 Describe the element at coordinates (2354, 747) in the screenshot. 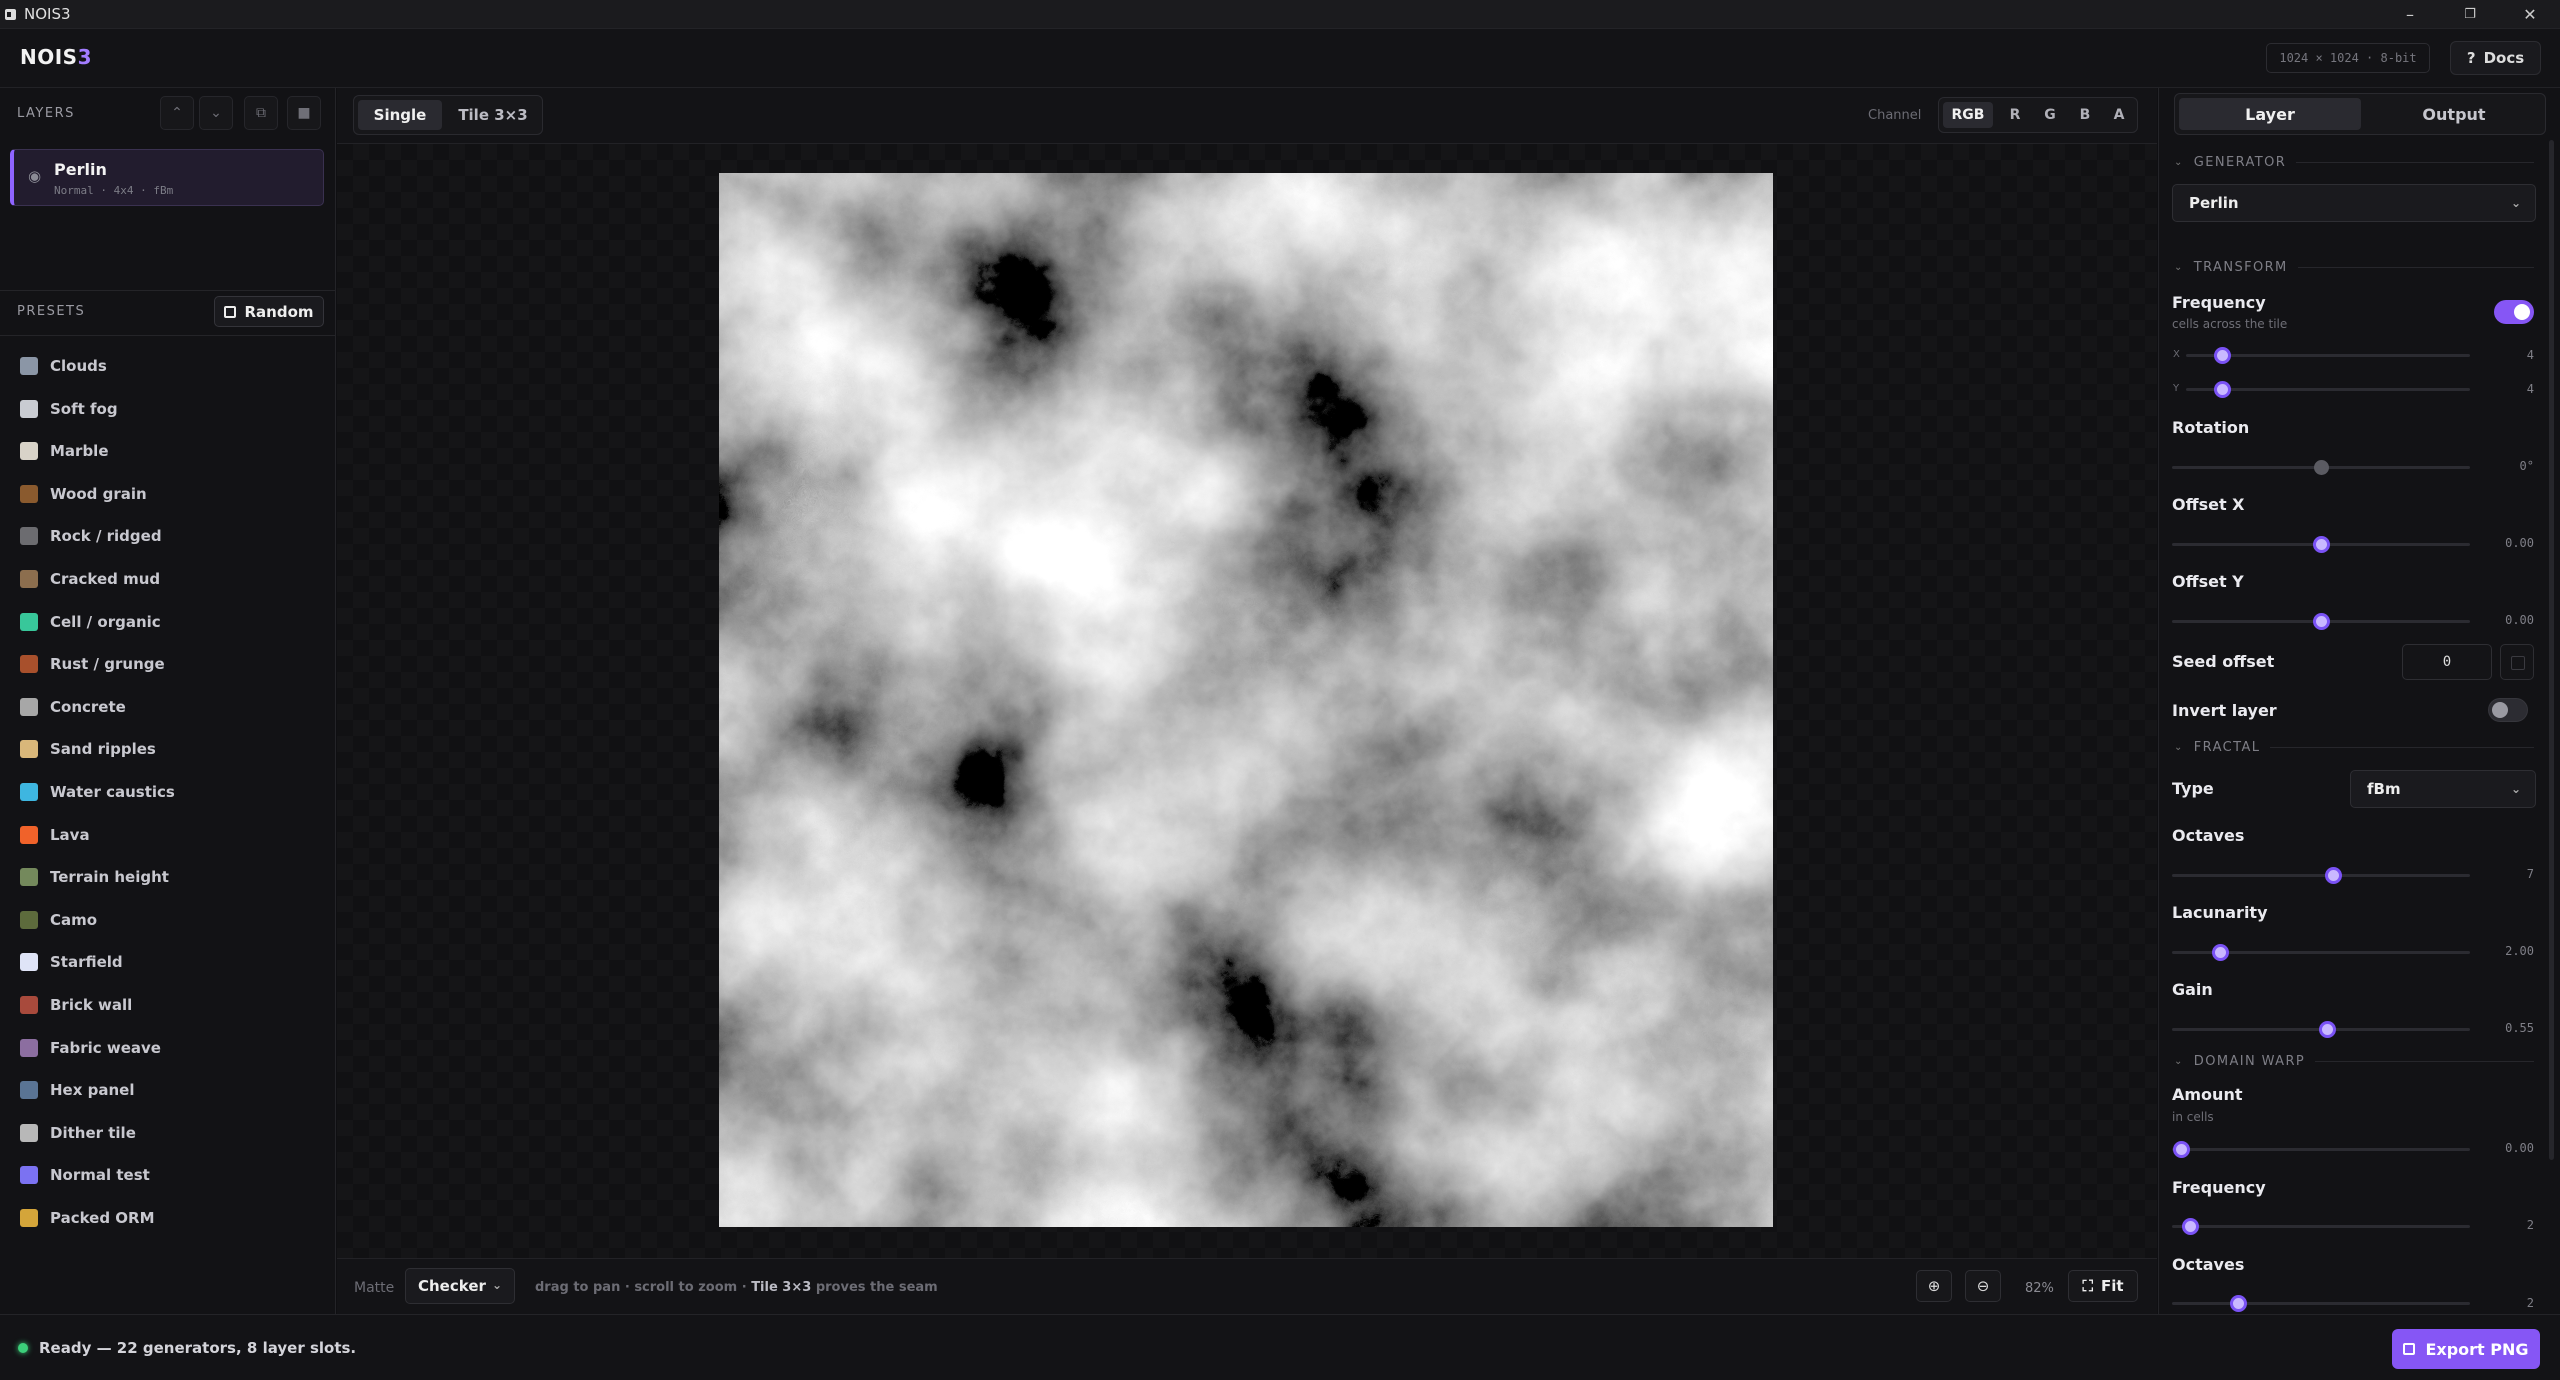

I see `fractal-section-header: ⌄ FRACTAL` at that location.